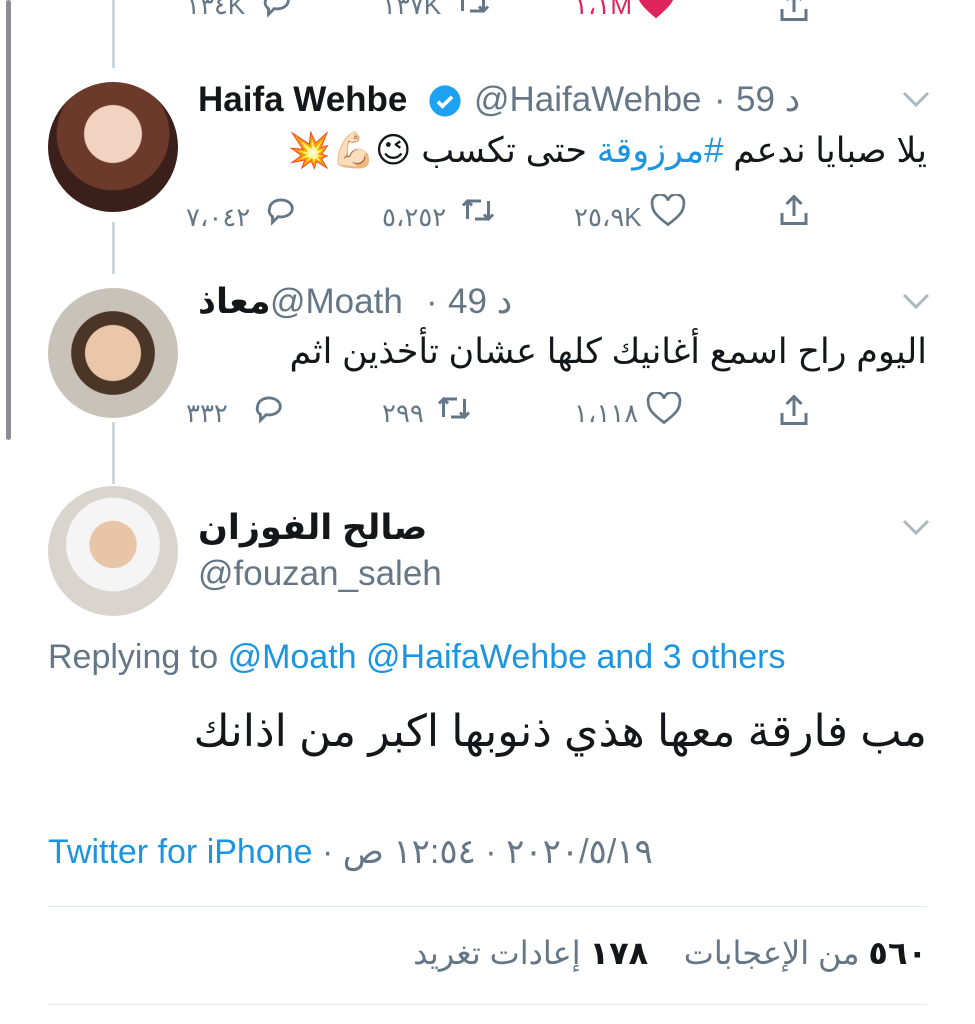  Describe the element at coordinates (412, 10) in the screenshot. I see `retweet-count: ١٣٧K` at that location.